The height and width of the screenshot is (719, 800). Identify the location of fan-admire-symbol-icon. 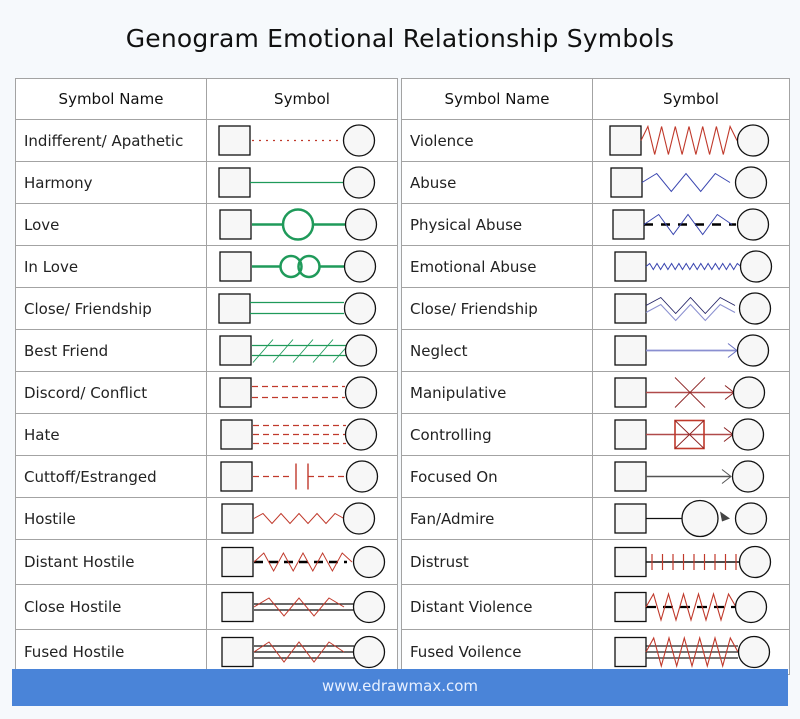
(691, 518).